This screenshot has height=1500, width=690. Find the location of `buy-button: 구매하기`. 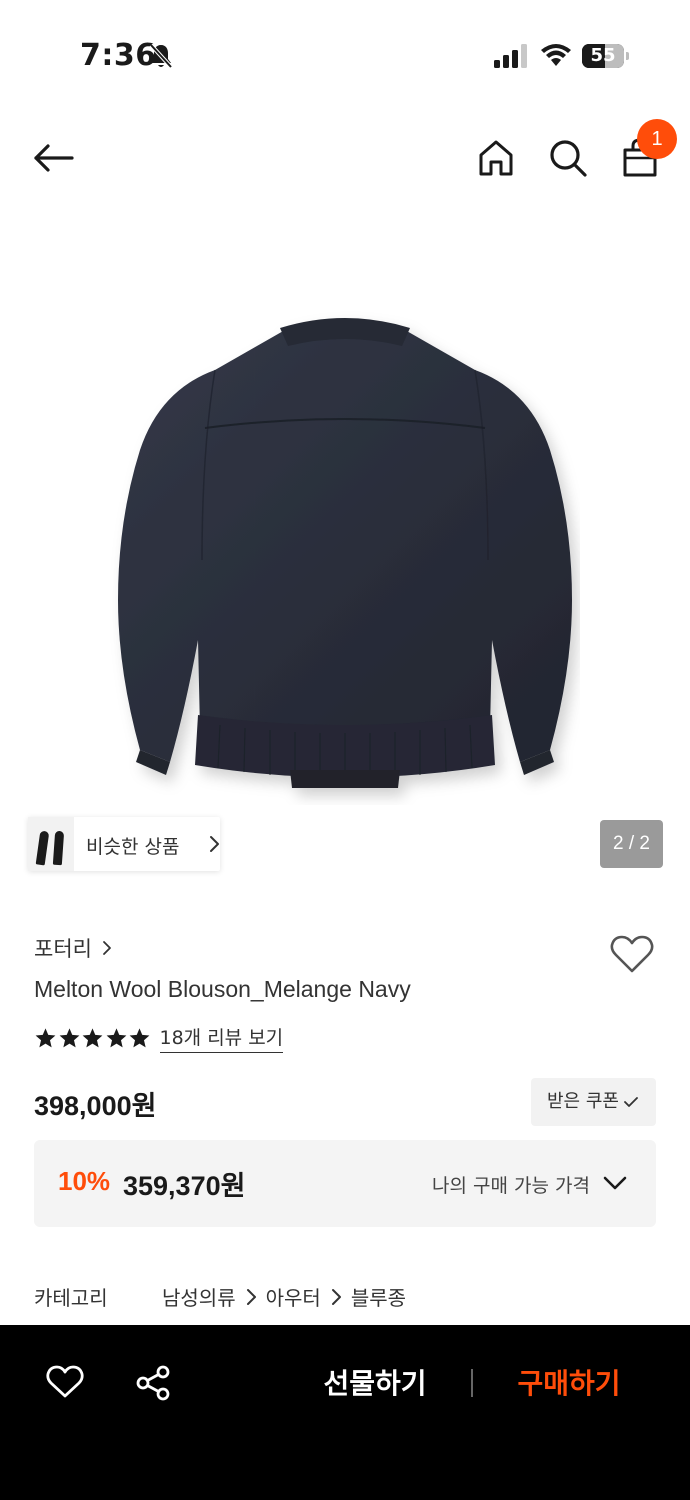

buy-button: 구매하기 is located at coordinates (569, 1384).